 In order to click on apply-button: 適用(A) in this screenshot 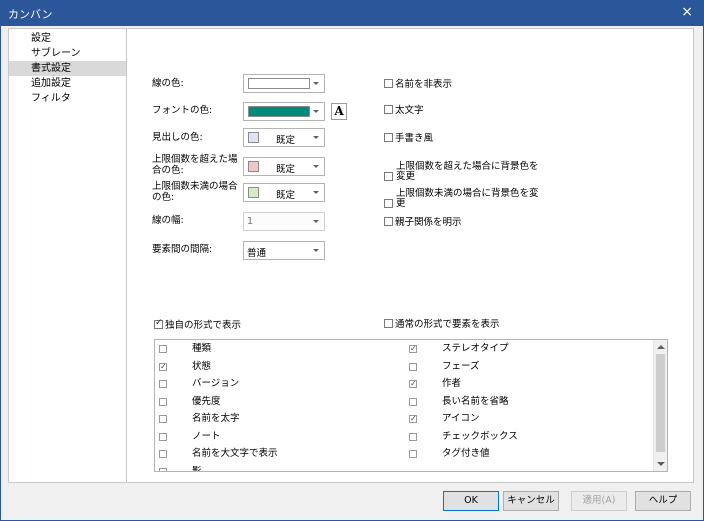, I will do `click(599, 501)`.